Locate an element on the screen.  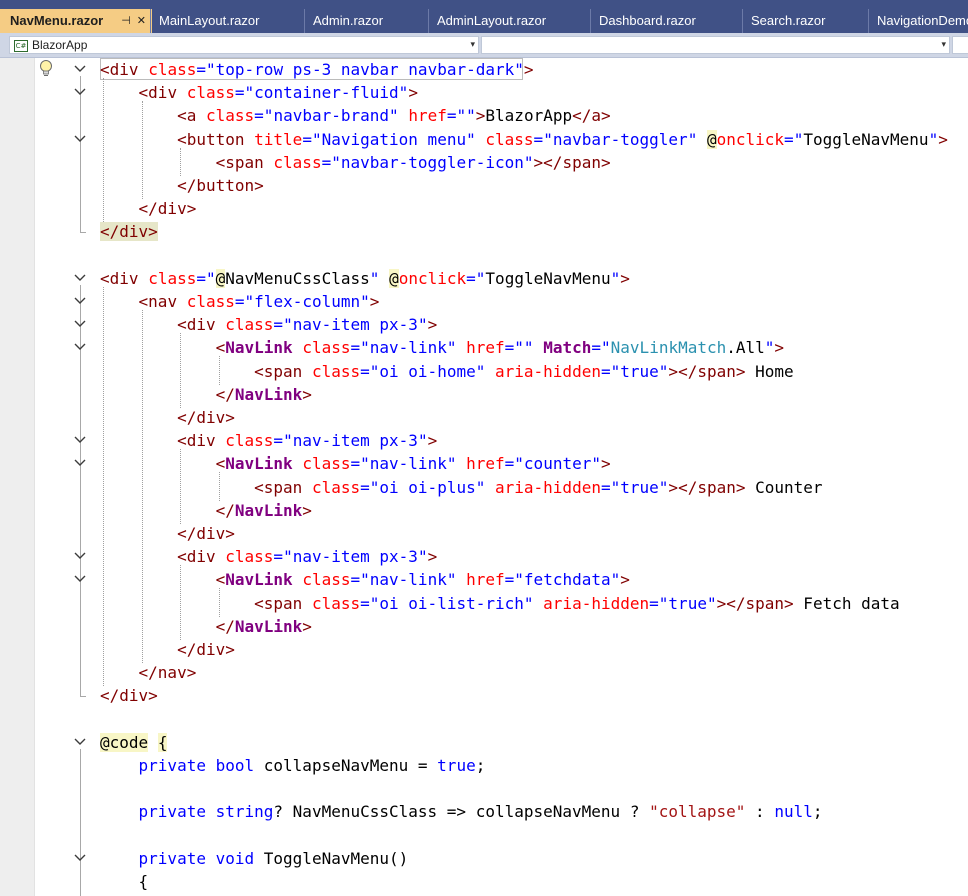
tab-label: Search.razor is located at coordinates (788, 20).